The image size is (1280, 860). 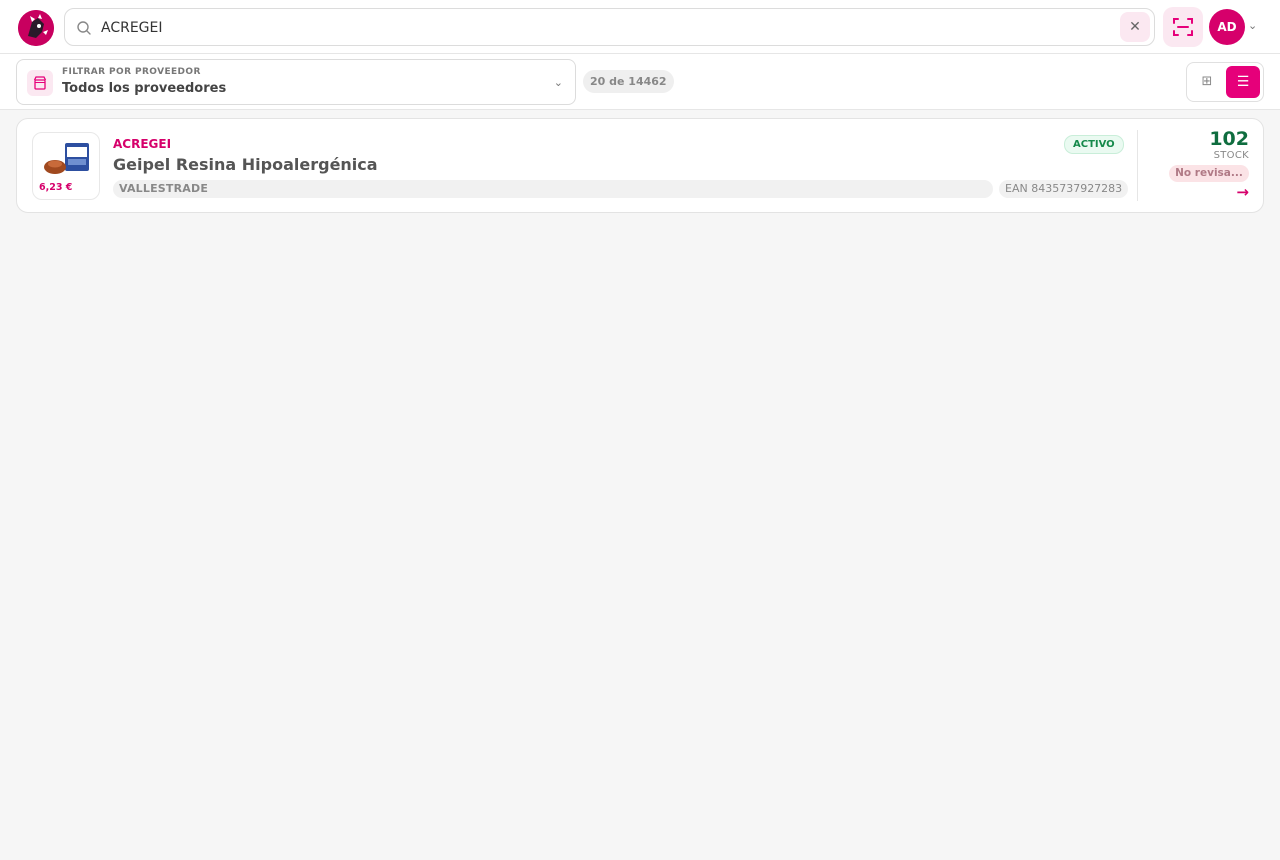 I want to click on search-input, so click(x=606, y=28).